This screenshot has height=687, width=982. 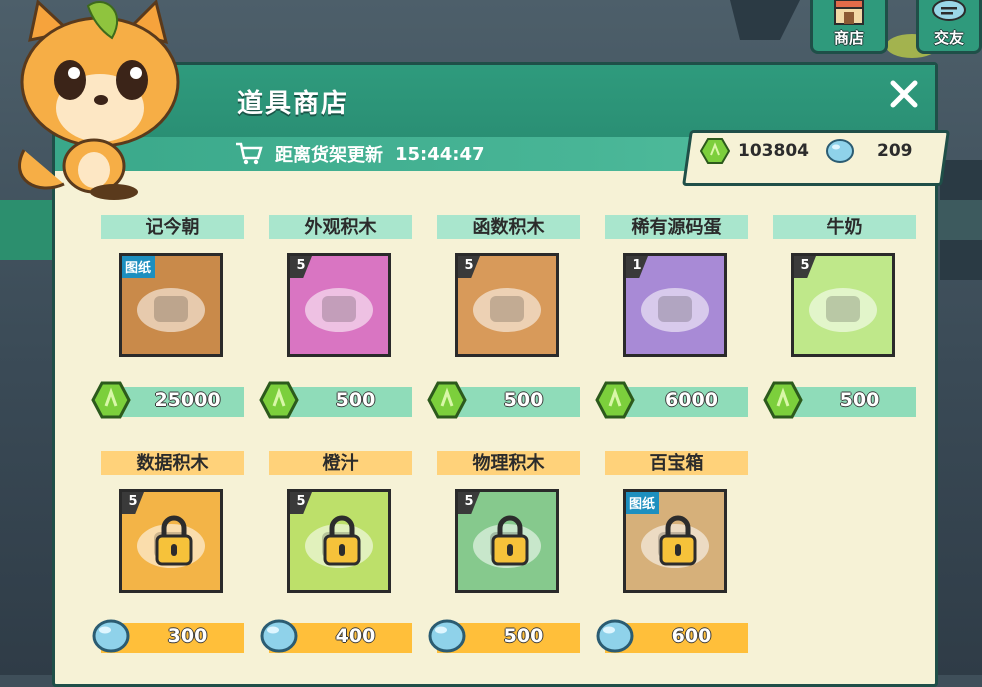 What do you see at coordinates (249, 153) in the screenshot?
I see `cart-icon` at bounding box center [249, 153].